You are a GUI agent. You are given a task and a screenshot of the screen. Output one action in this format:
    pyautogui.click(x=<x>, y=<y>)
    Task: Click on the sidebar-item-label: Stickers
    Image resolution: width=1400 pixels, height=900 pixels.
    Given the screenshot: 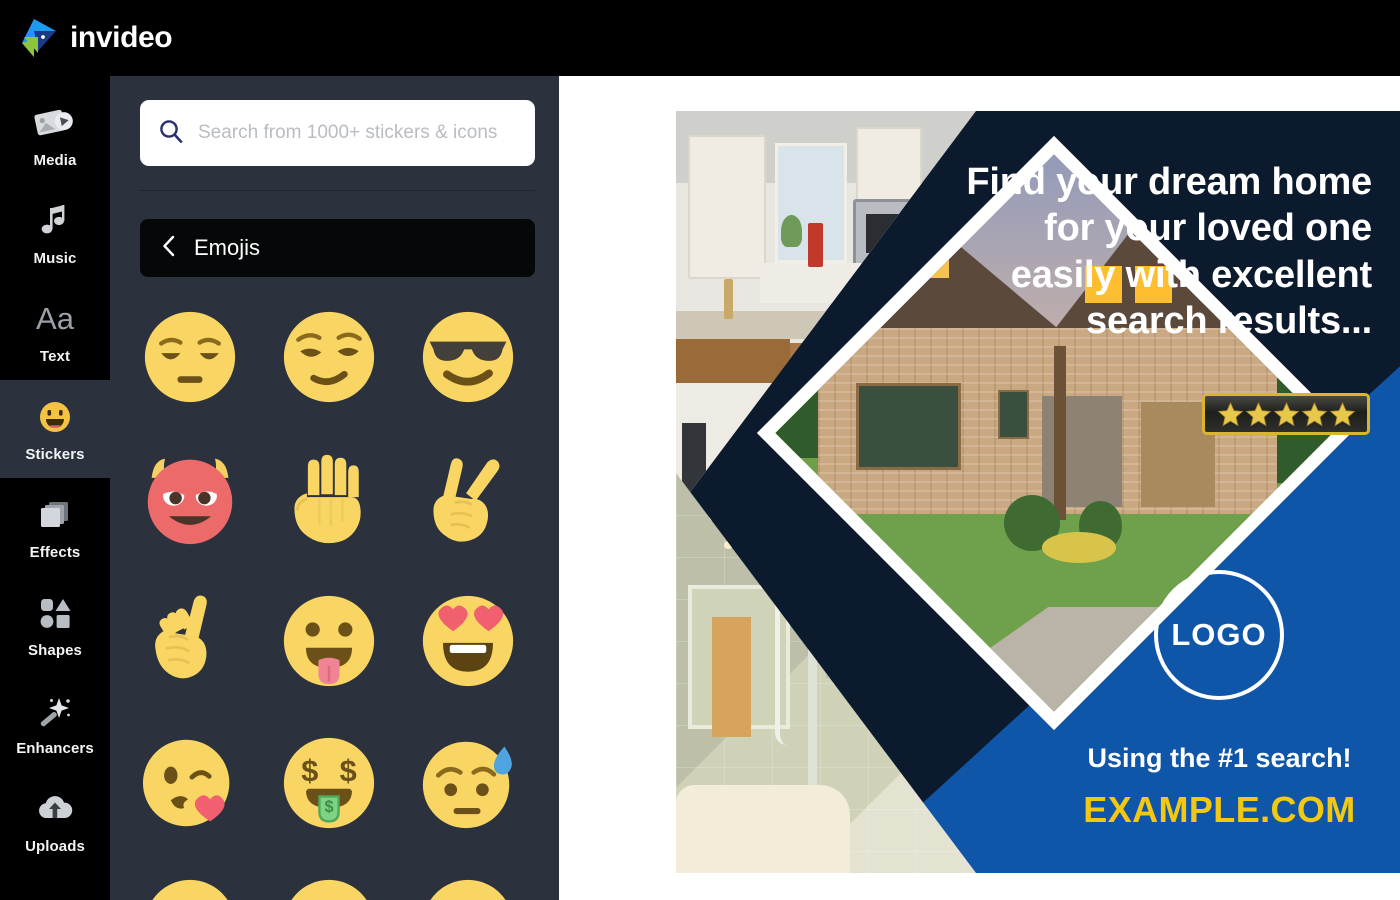 What is the action you would take?
    pyautogui.click(x=55, y=454)
    